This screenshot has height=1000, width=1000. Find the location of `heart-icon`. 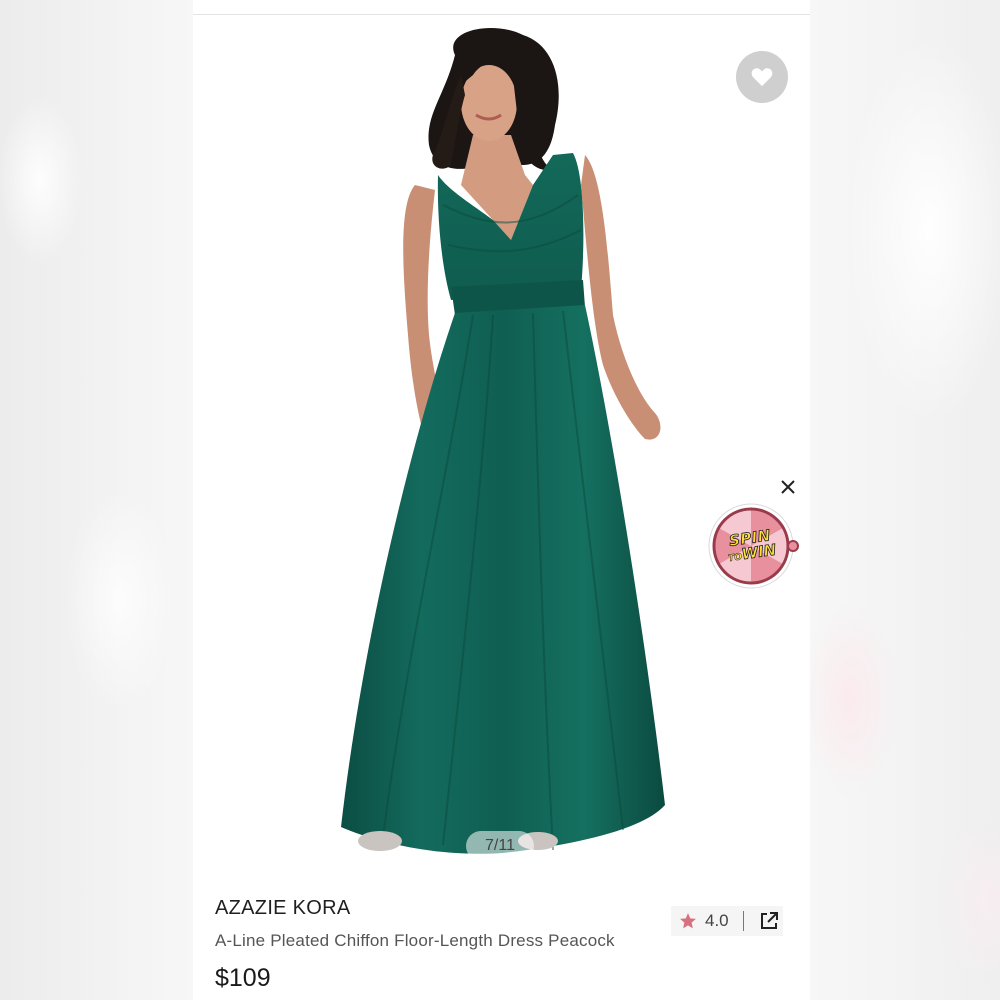

heart-icon is located at coordinates (762, 77).